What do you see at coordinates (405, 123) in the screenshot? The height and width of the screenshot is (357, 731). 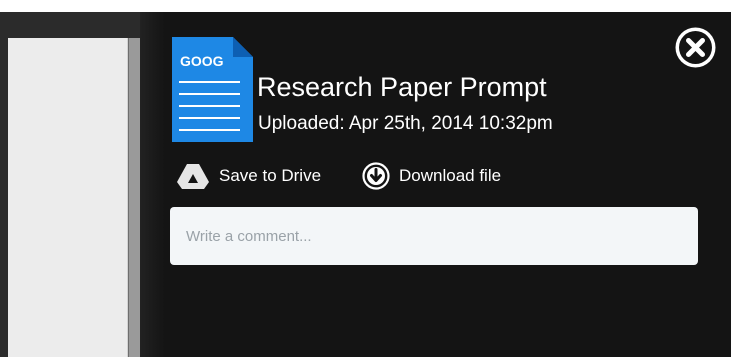 I see `upload-timestamp: Uploaded: Apr 25th, 2014 10:32pm` at bounding box center [405, 123].